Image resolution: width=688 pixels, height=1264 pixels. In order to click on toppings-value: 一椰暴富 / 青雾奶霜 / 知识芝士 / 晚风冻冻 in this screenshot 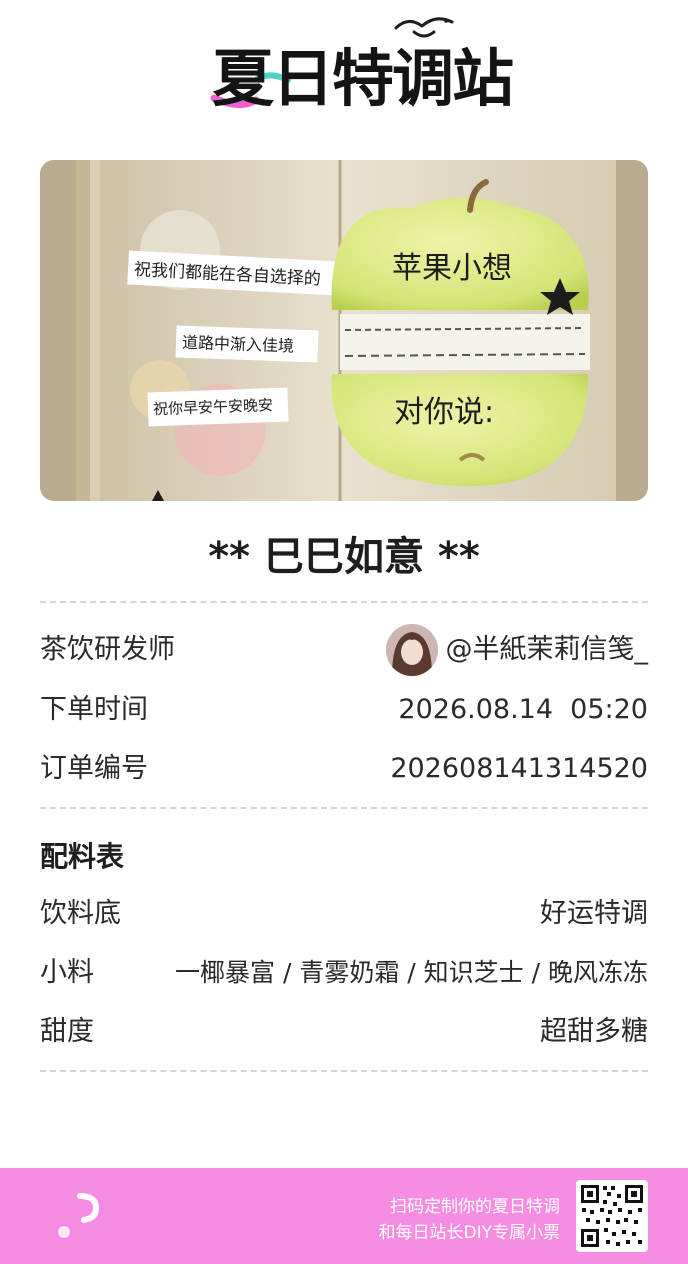, I will do `click(411, 972)`.